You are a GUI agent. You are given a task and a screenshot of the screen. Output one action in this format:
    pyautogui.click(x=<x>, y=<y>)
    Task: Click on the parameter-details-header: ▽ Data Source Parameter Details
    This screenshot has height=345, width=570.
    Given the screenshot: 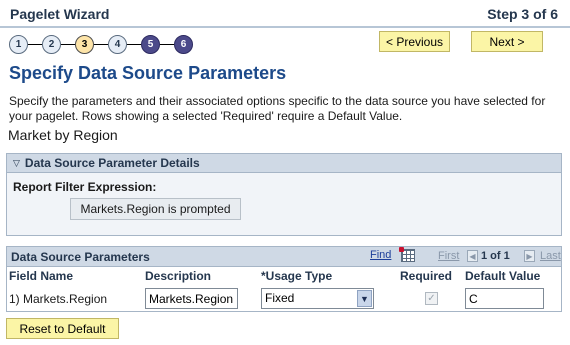 What is the action you would take?
    pyautogui.click(x=284, y=163)
    